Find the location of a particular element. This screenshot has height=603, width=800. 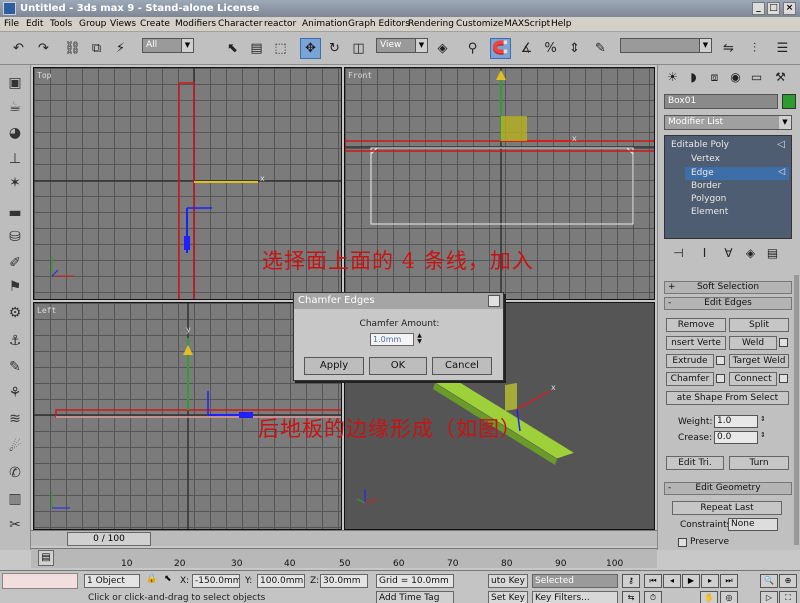

motion-tab-icon: ◉ is located at coordinates (735, 77).